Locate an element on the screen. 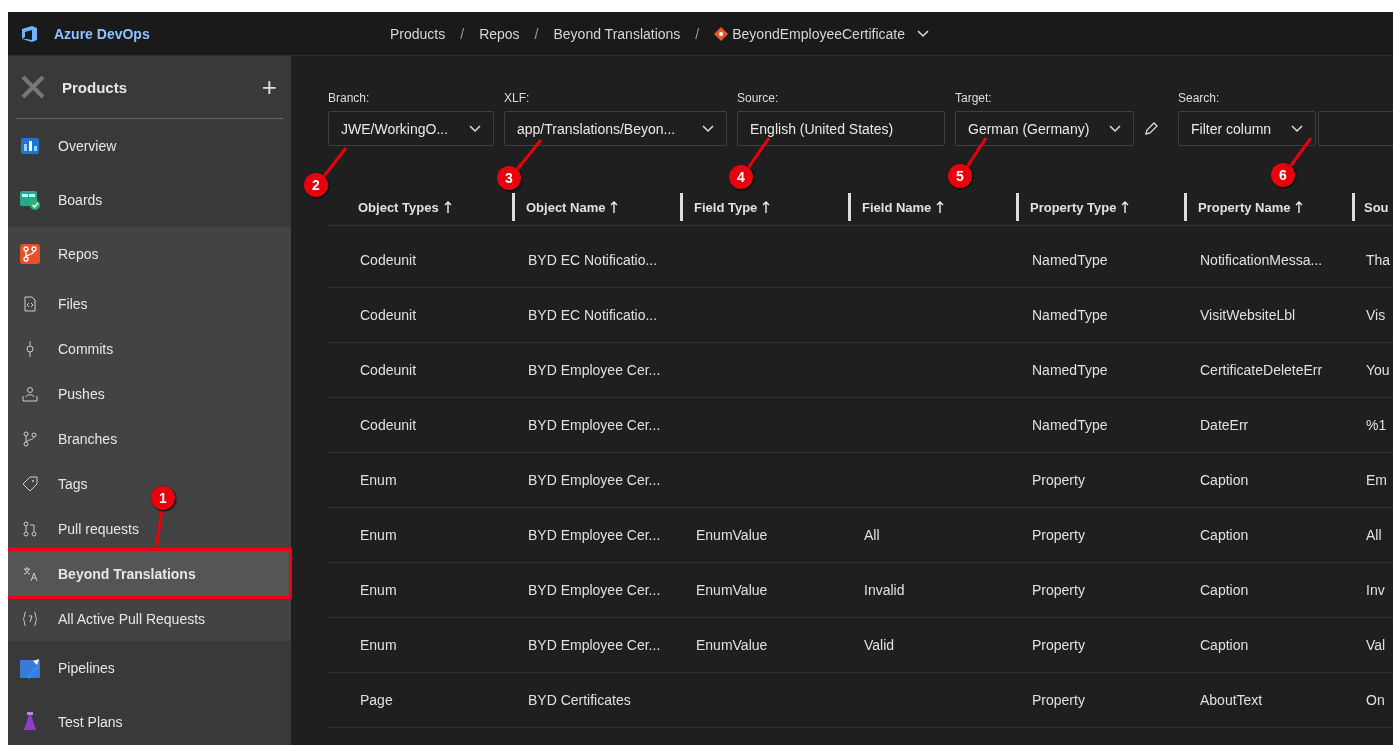  table-cell: CertificateDeleteErr is located at coordinates (1261, 370).